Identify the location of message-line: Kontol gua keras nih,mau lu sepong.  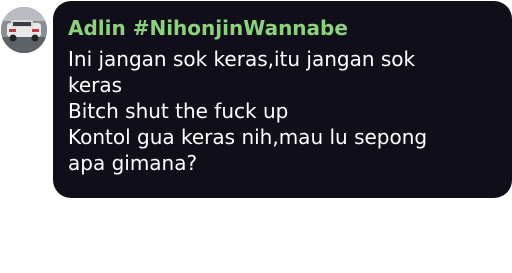
(248, 137).